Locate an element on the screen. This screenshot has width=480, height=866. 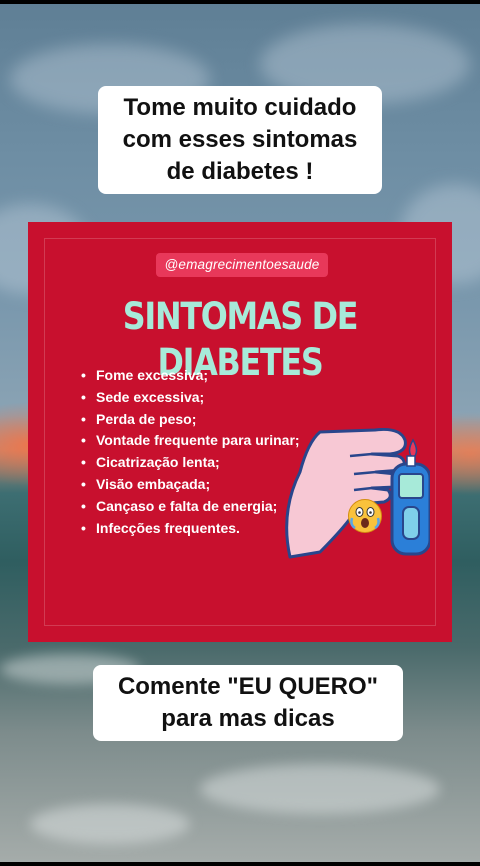
symptom-item: Cançaso e falta de energia; is located at coordinates (190, 507).